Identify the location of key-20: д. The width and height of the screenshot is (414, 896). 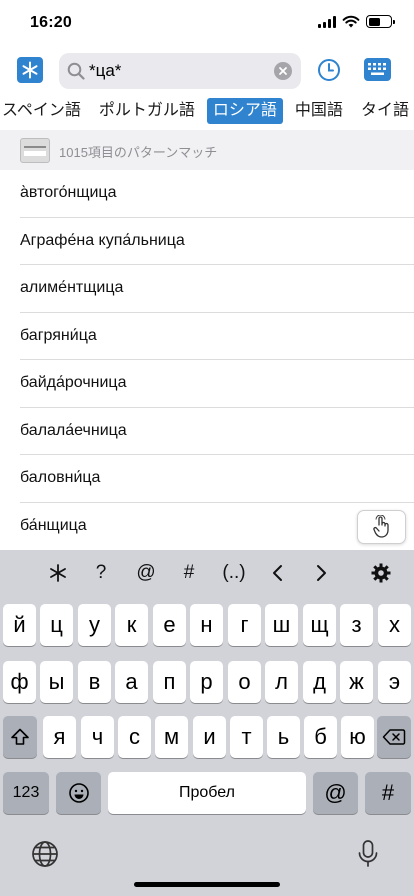
(319, 682).